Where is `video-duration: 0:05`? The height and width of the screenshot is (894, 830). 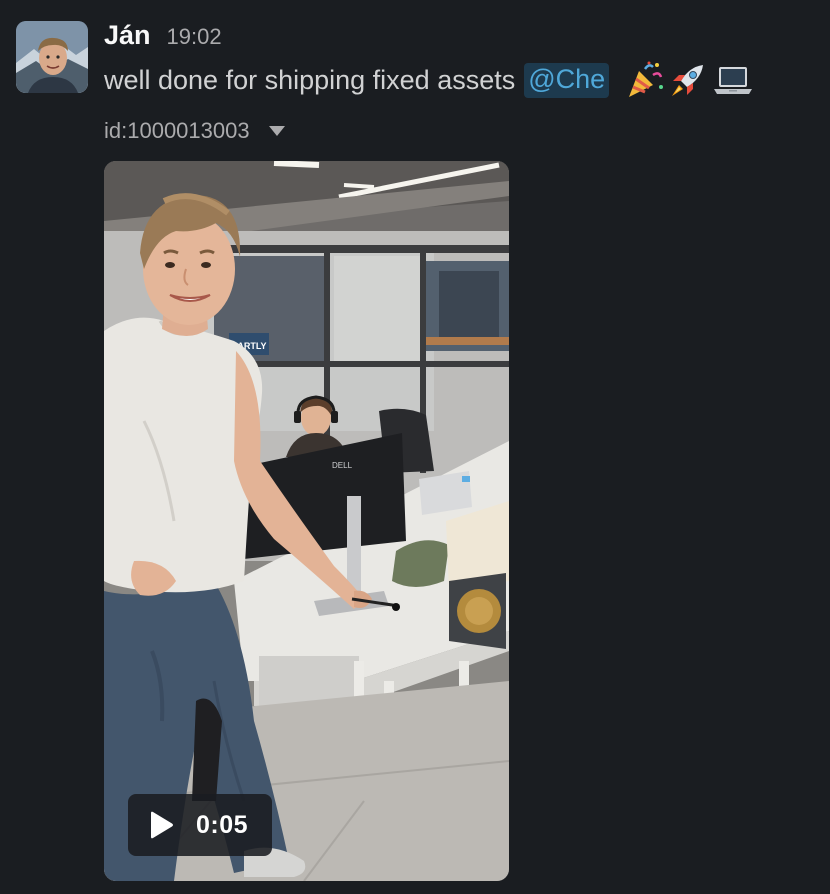 video-duration: 0:05 is located at coordinates (222, 824).